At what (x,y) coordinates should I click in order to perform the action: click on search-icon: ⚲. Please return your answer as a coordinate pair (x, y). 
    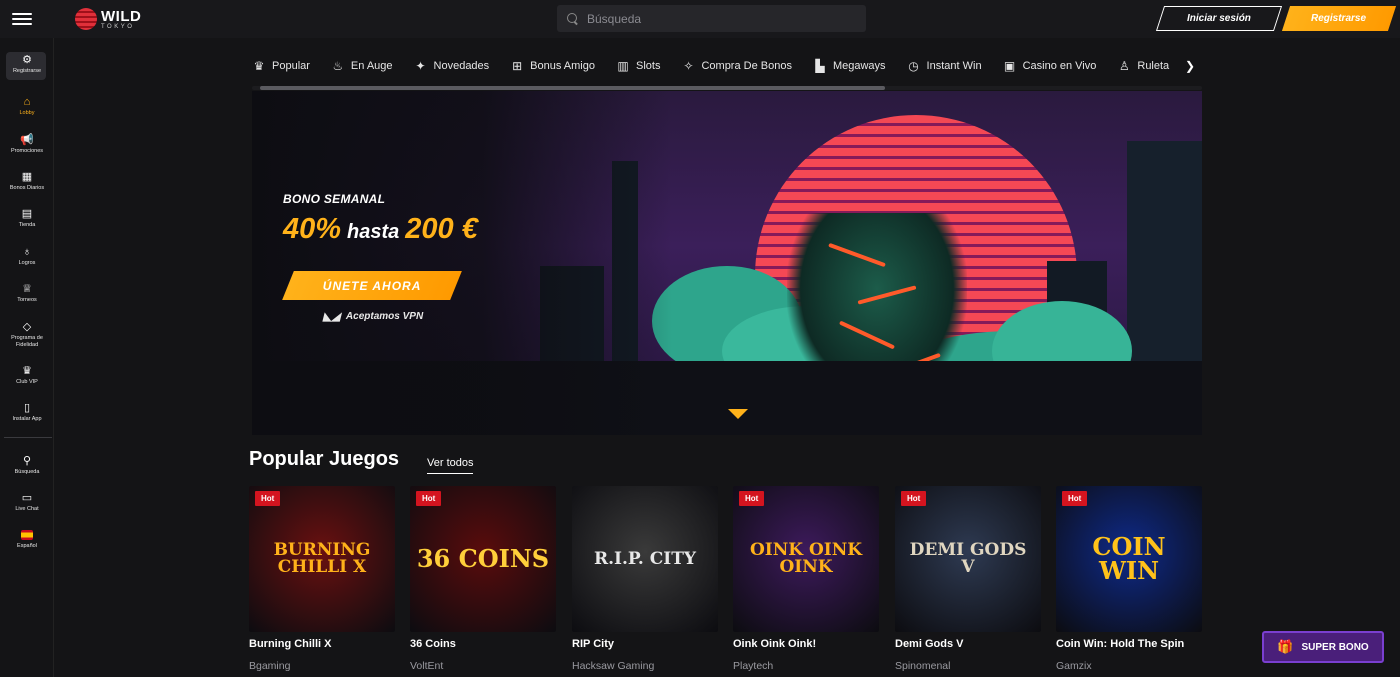
    Looking at the image, I should click on (27, 460).